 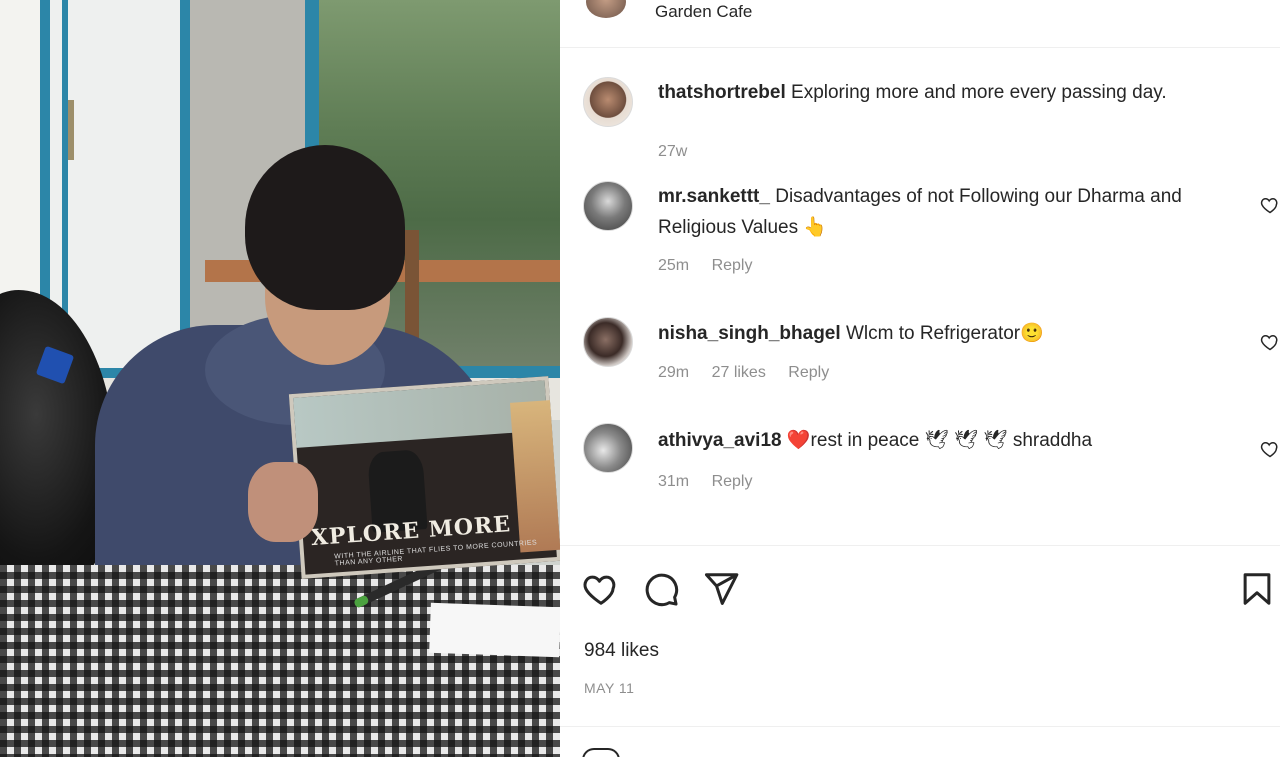 I want to click on comment-text: Wlcm to Refrigerator, so click(x=933, y=333).